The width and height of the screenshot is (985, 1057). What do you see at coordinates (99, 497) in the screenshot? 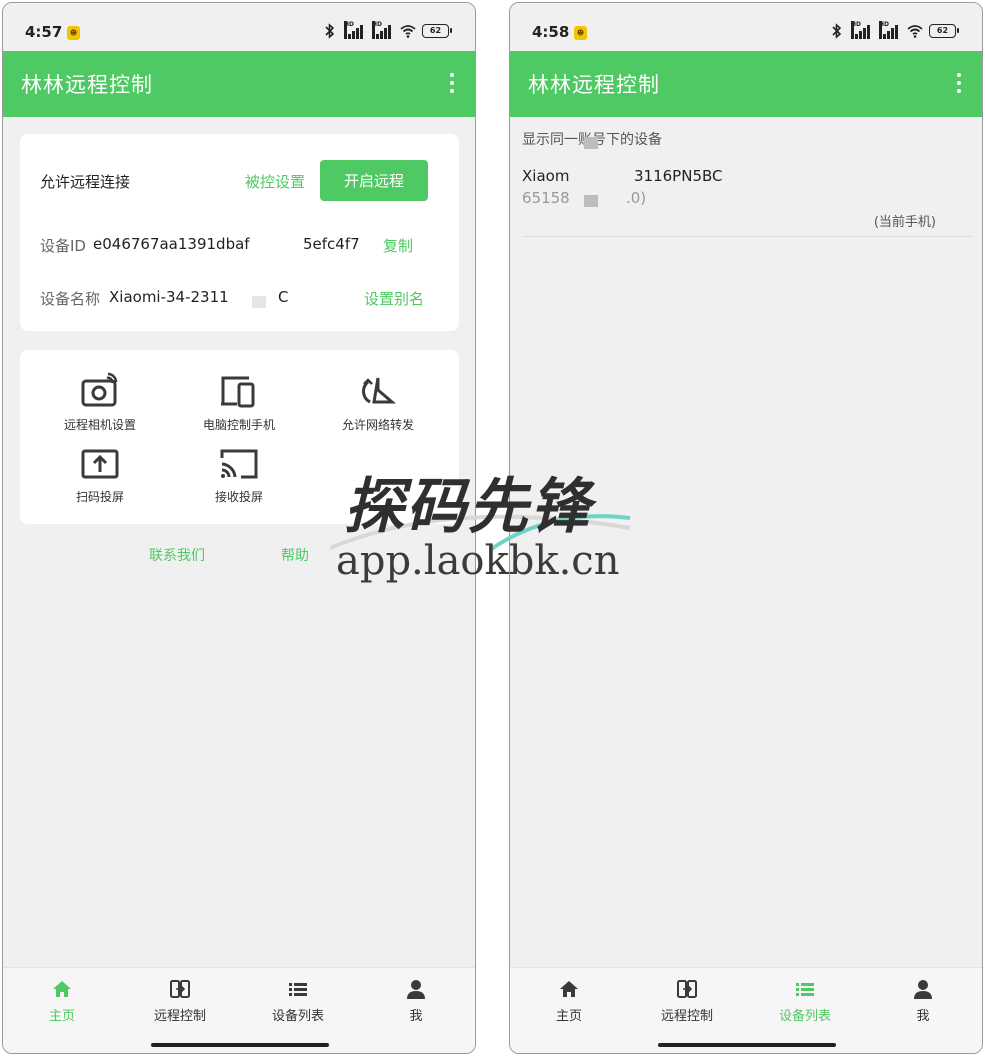
I see `tool-label: 扫码投屏` at bounding box center [99, 497].